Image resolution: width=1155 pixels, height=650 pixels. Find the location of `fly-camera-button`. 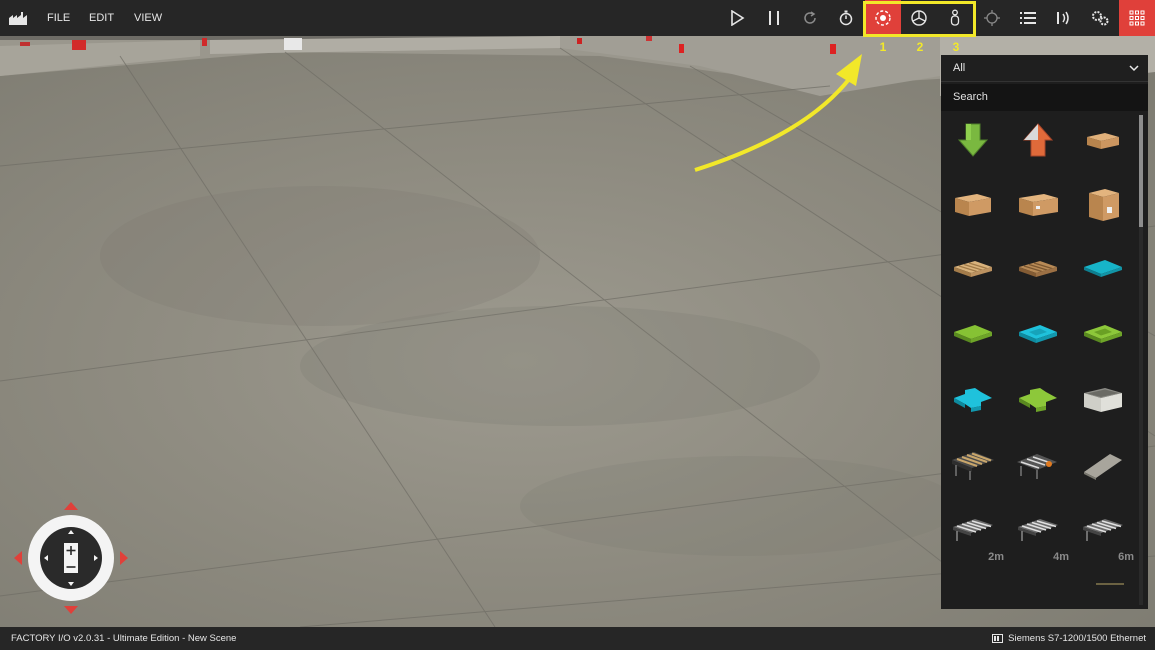

fly-camera-button is located at coordinates (919, 18).